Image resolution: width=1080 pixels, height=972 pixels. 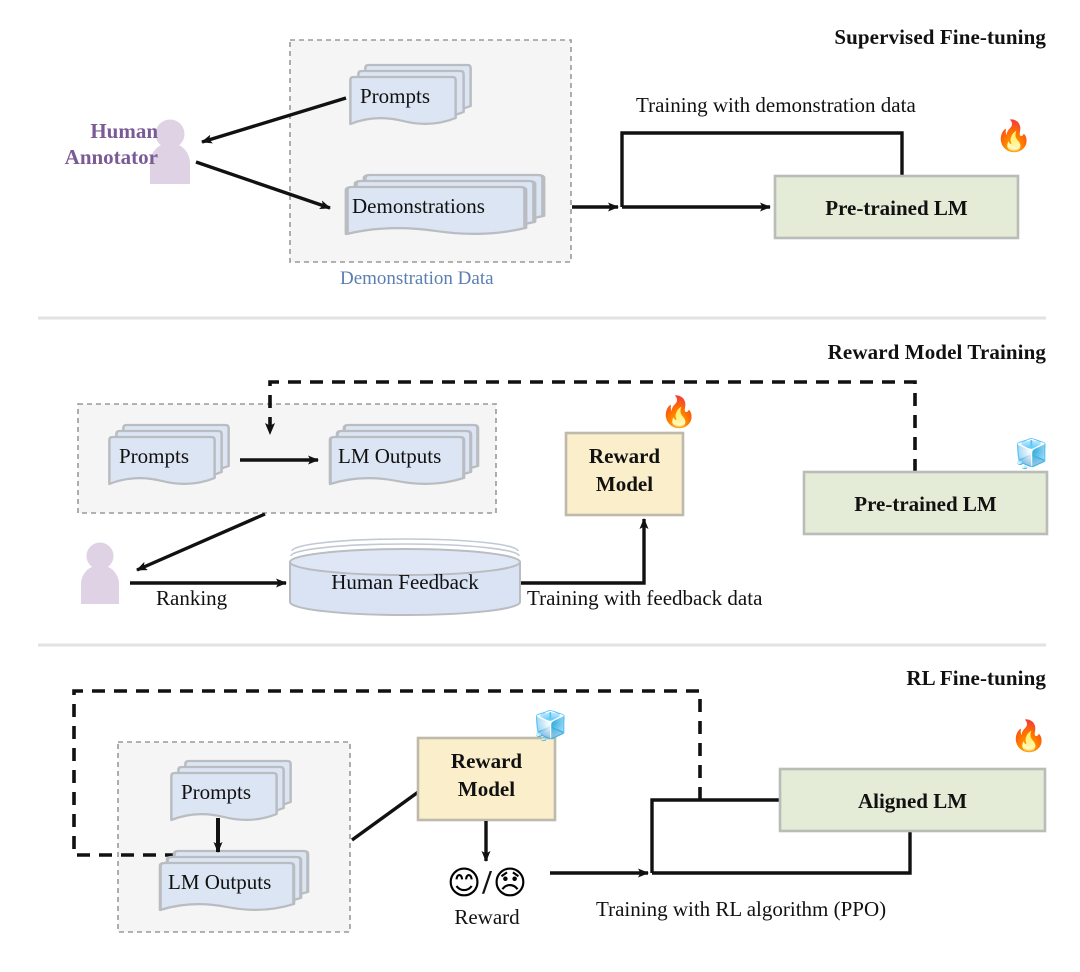 I want to click on document-label-prompts-p1: Prompts, so click(x=395, y=96).